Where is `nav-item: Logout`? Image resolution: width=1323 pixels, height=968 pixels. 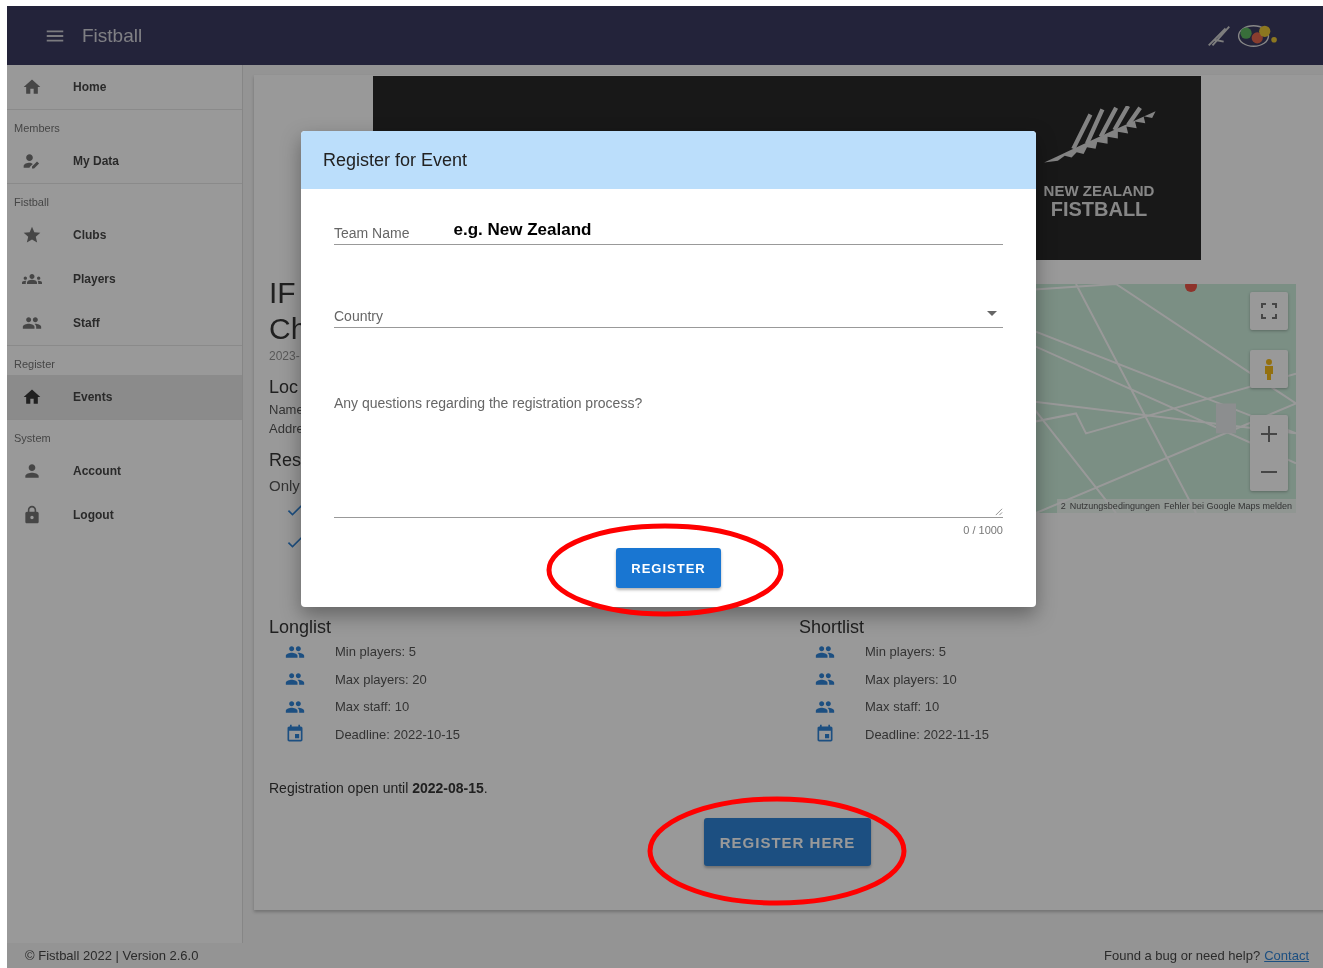 nav-item: Logout is located at coordinates (124, 515).